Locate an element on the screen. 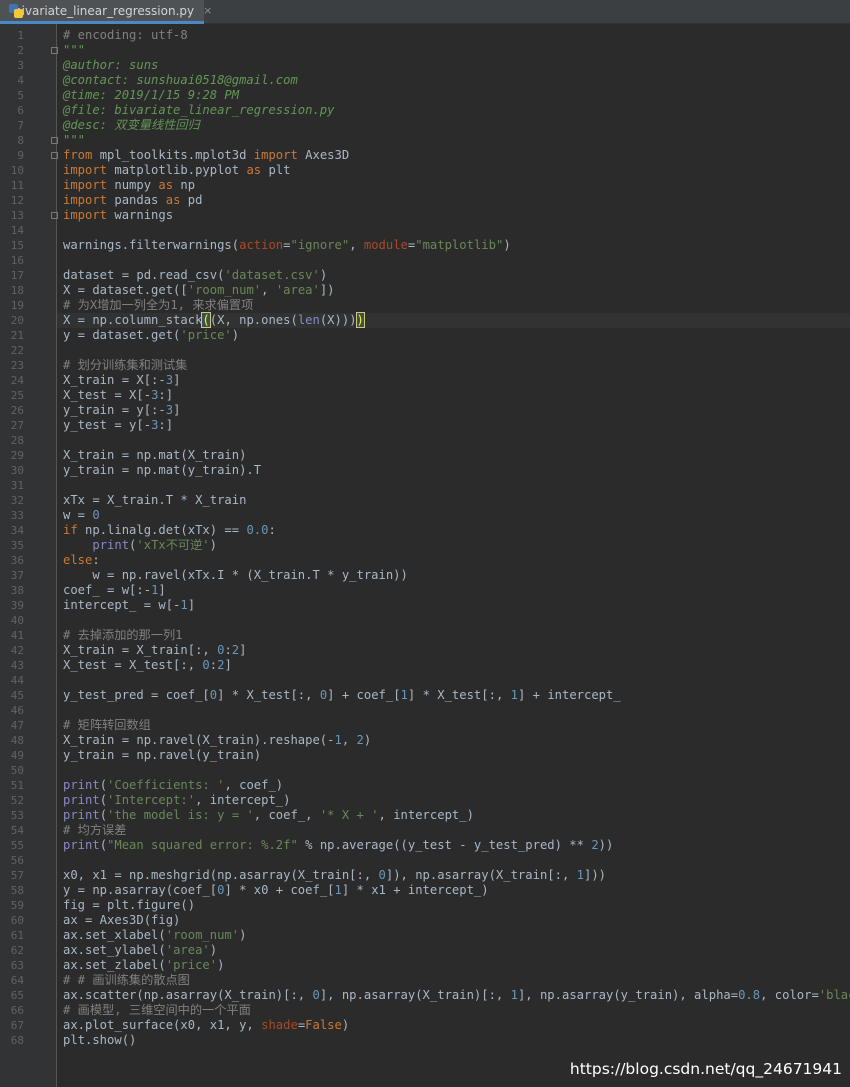 Image resolution: width=850 pixels, height=1087 pixels. line-number: 2 is located at coordinates (20, 50).